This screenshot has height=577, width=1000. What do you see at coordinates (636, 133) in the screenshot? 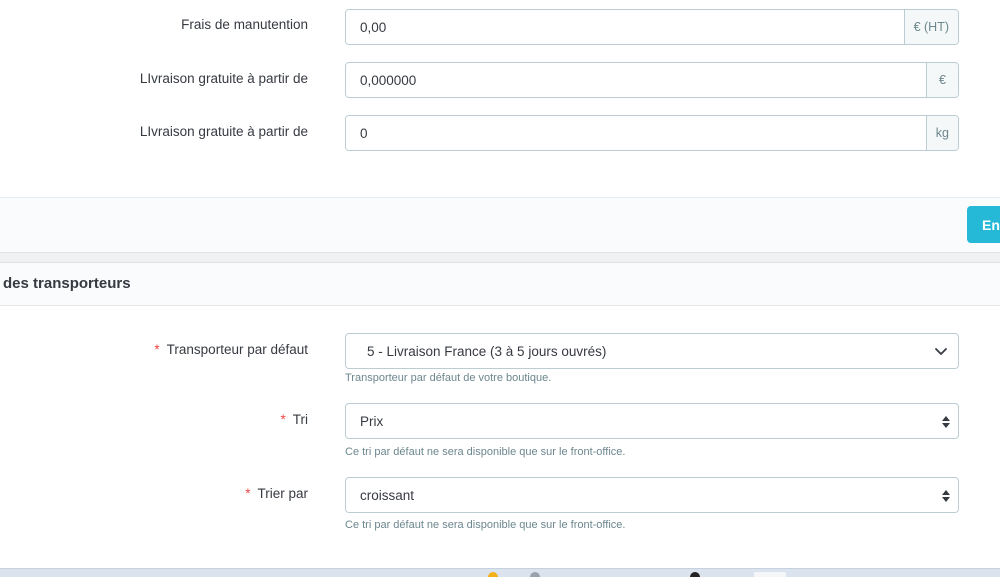
I see `free-shipping-weight-input` at bounding box center [636, 133].